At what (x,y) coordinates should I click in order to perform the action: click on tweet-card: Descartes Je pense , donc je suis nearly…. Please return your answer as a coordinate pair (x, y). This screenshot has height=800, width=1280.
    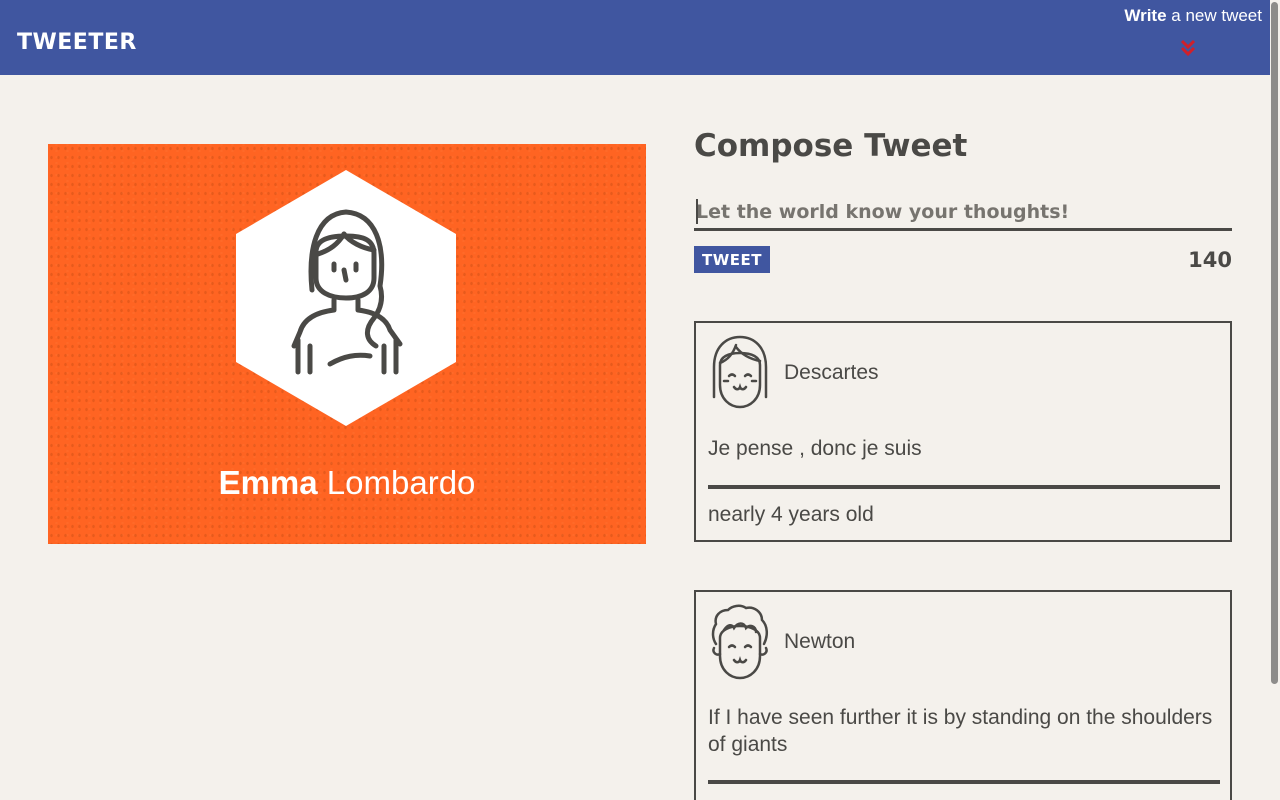
    Looking at the image, I should click on (963, 431).